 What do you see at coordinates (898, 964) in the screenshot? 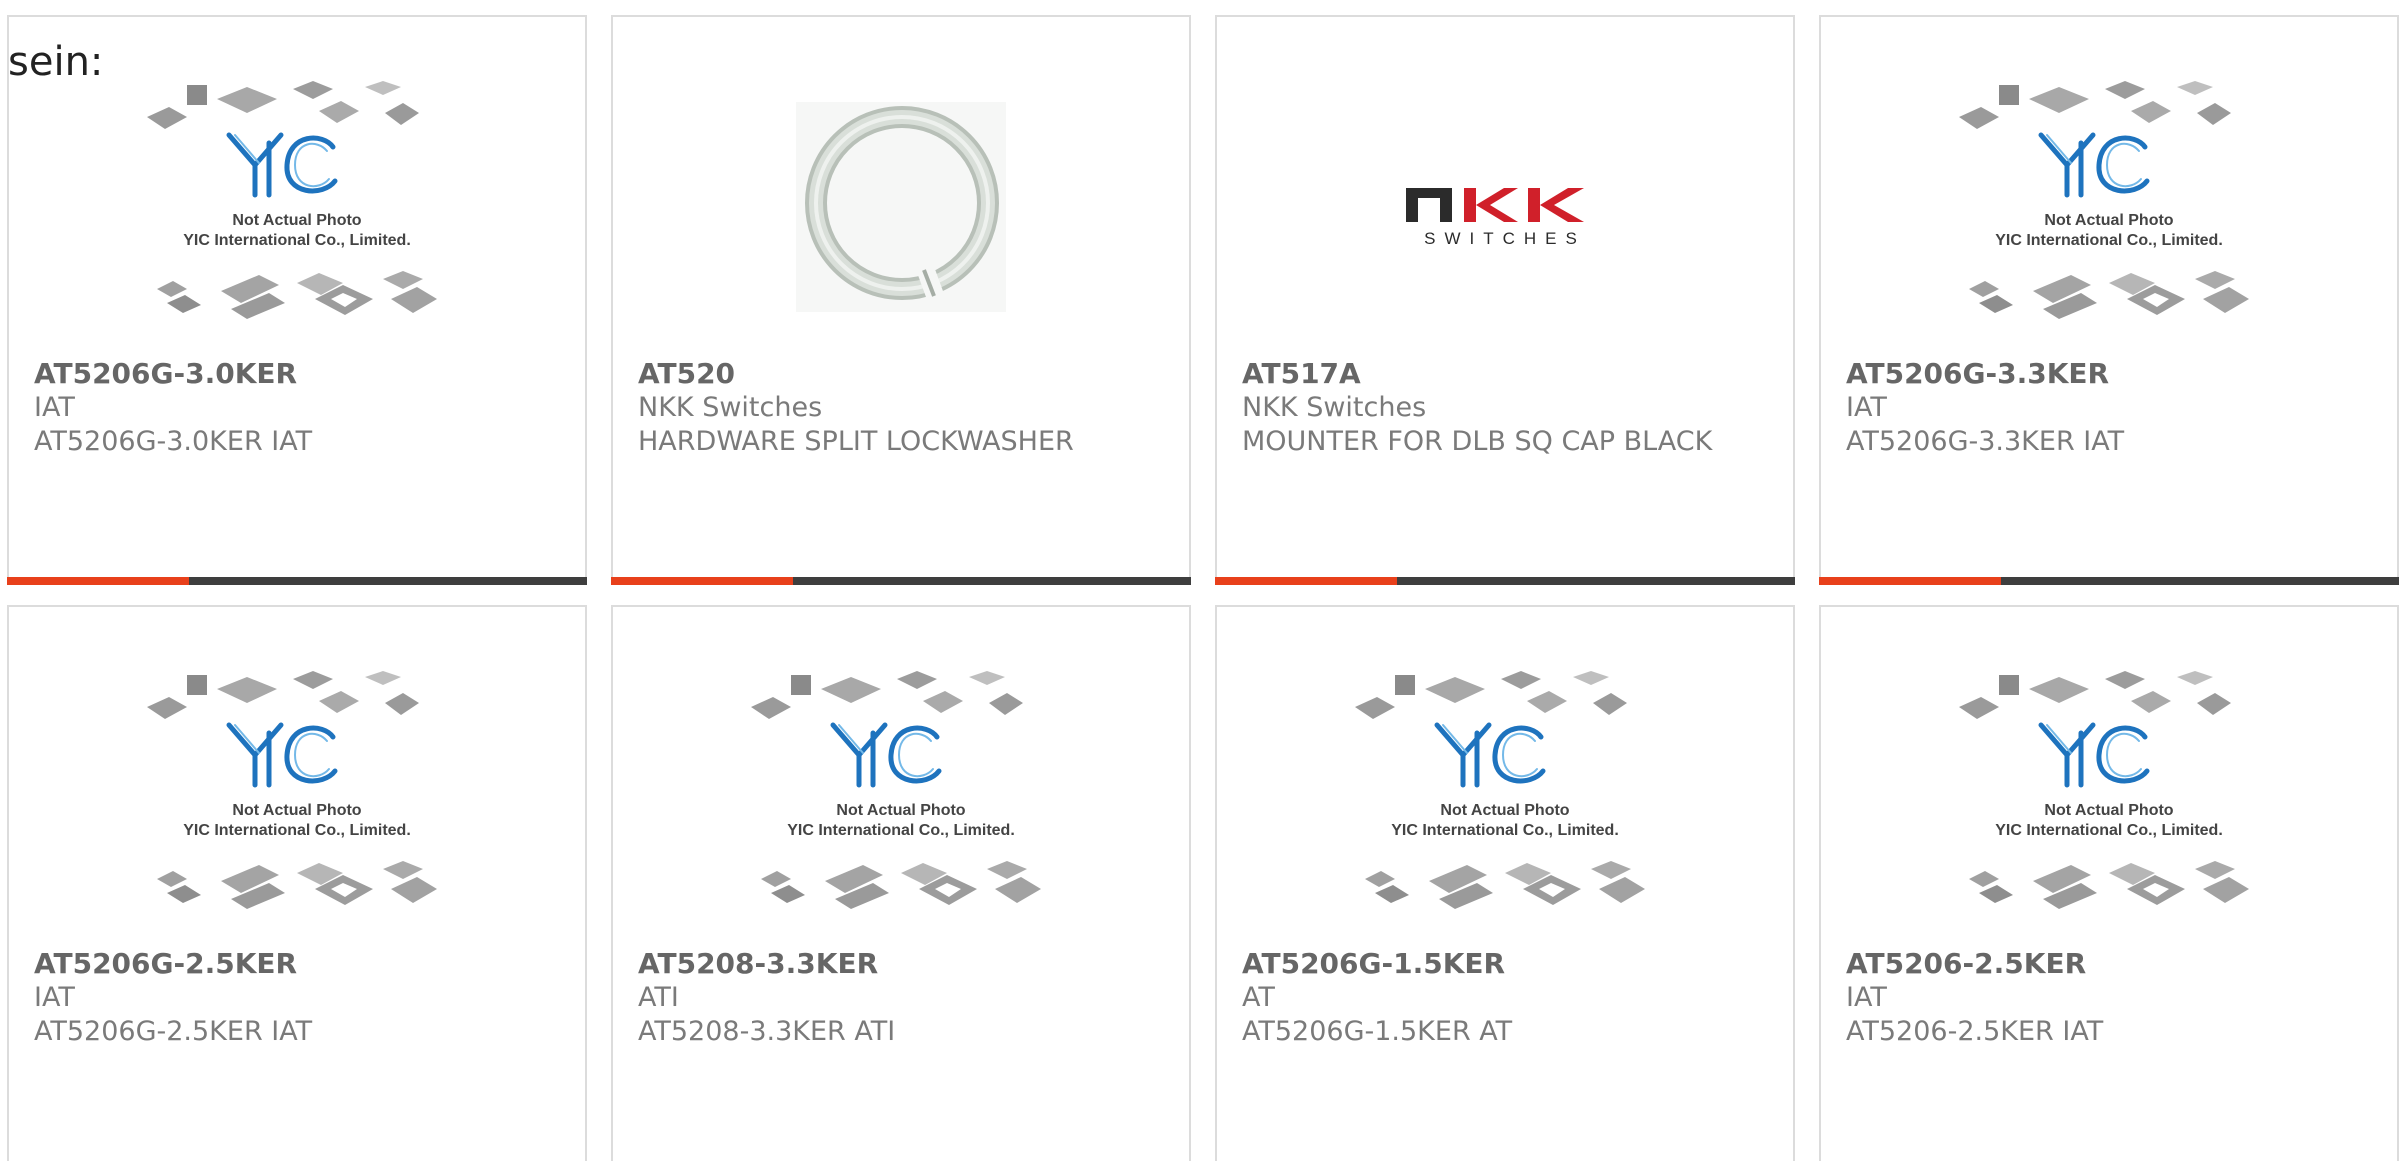
I see `product-part-number: AT5208-3.3KER` at bounding box center [898, 964].